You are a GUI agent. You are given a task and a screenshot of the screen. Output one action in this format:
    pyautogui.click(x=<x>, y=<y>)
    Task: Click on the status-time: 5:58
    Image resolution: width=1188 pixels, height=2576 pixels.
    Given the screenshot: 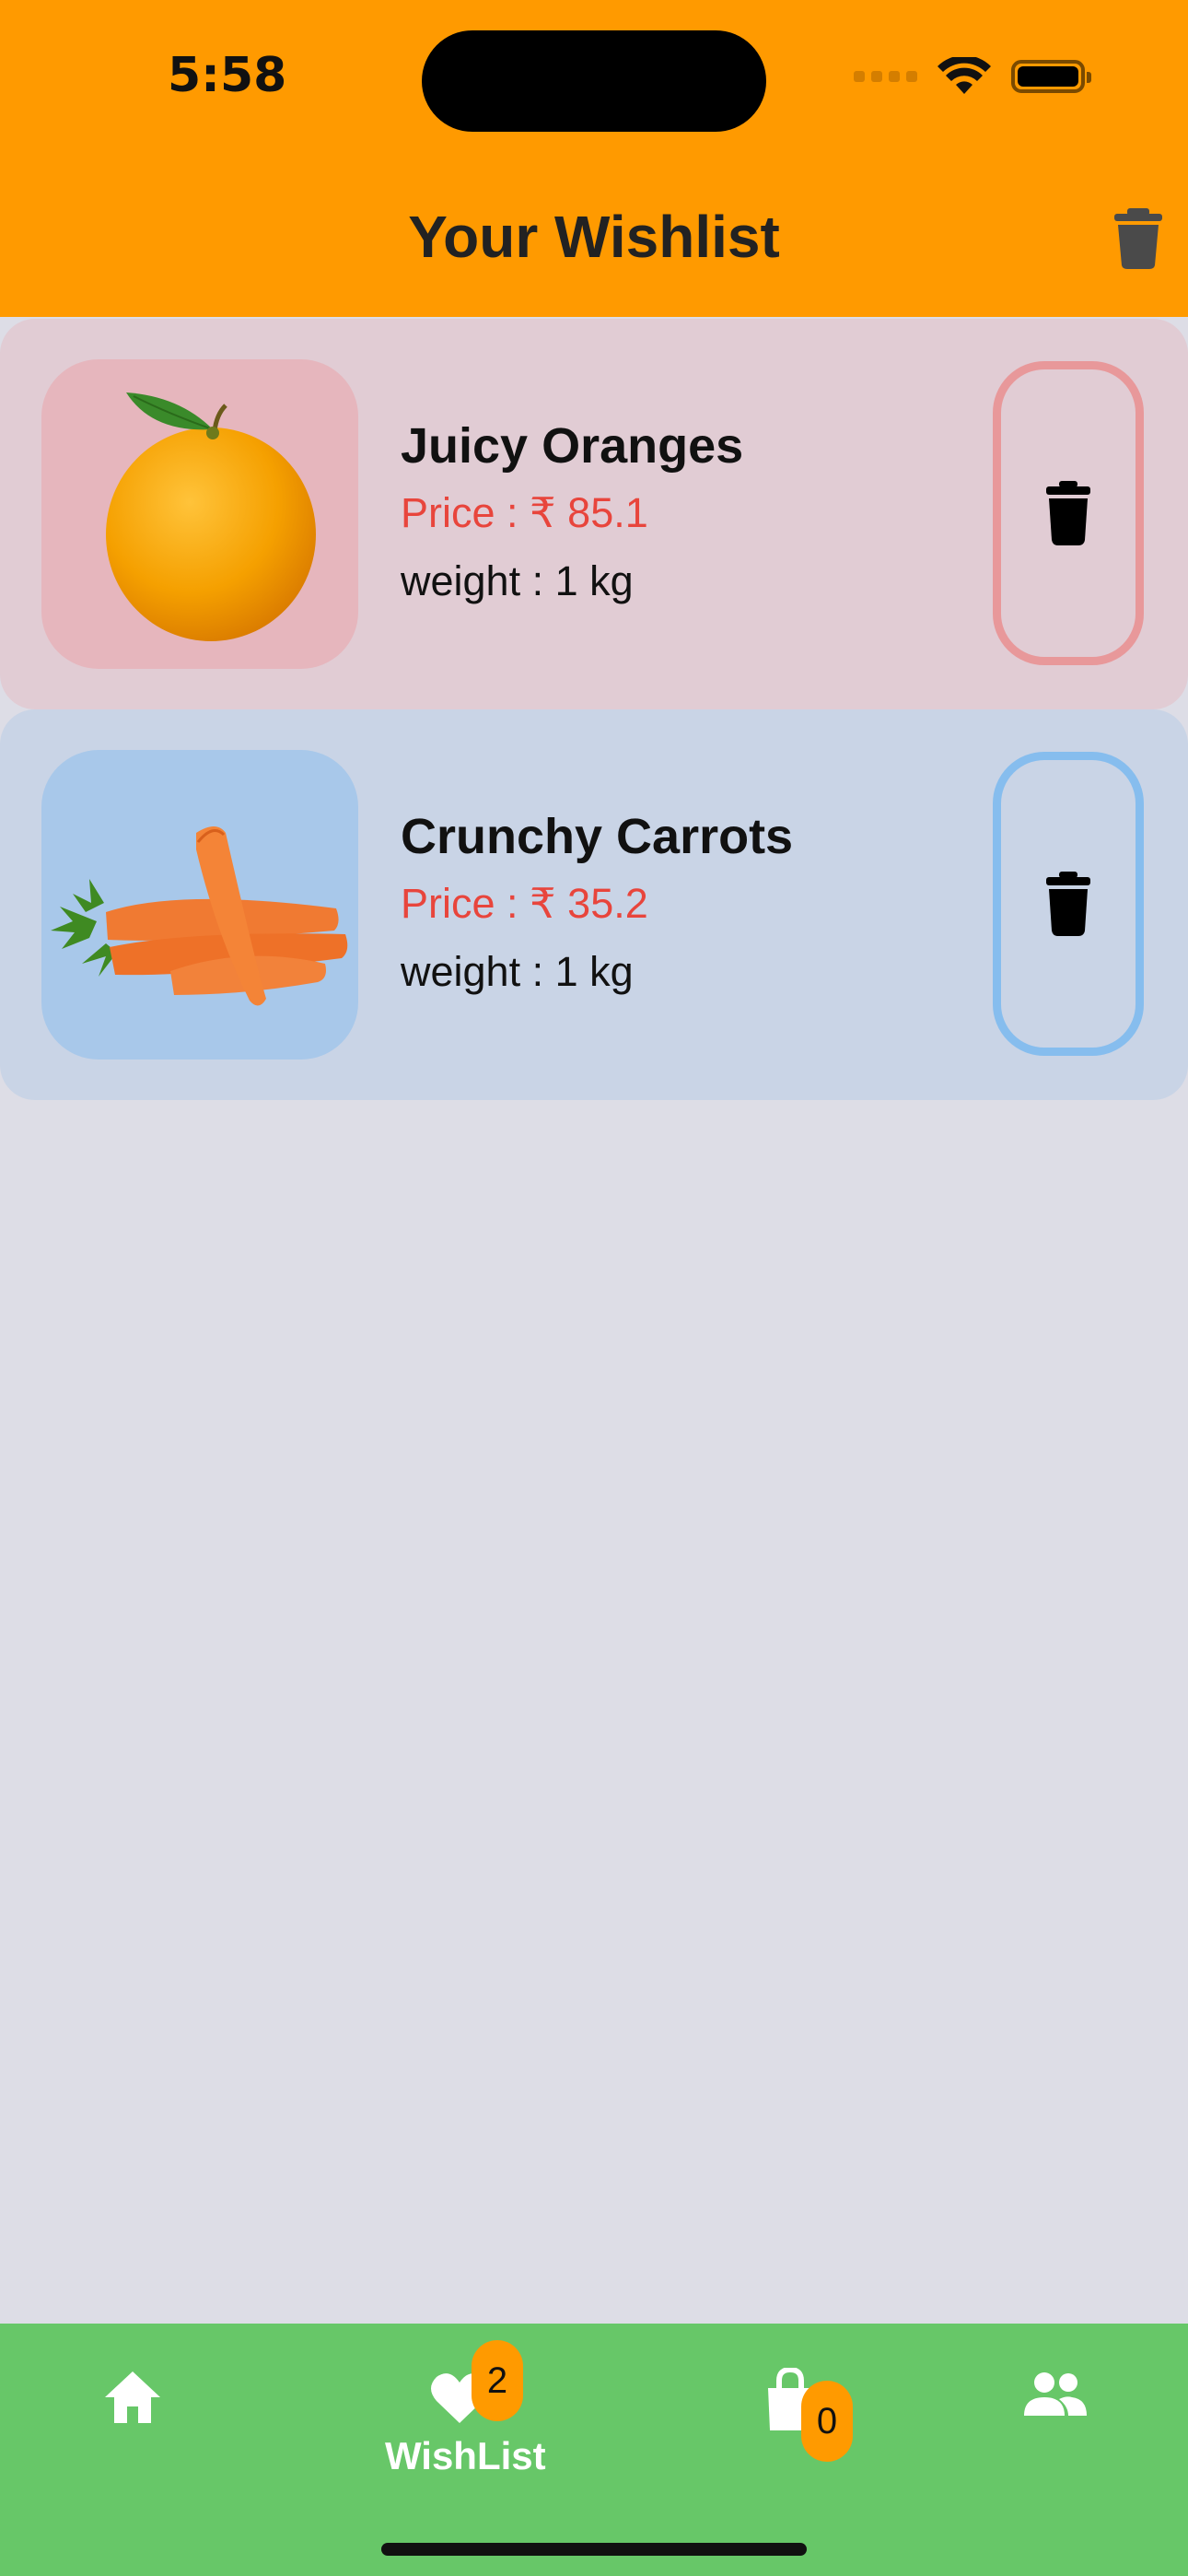 What is the action you would take?
    pyautogui.click(x=227, y=75)
    